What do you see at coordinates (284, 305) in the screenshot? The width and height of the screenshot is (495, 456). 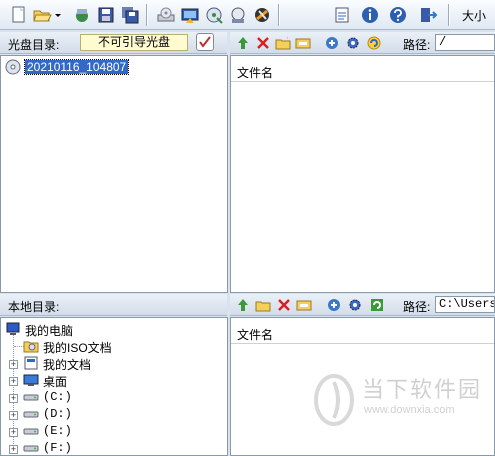 I see `local-delete-icon` at bounding box center [284, 305].